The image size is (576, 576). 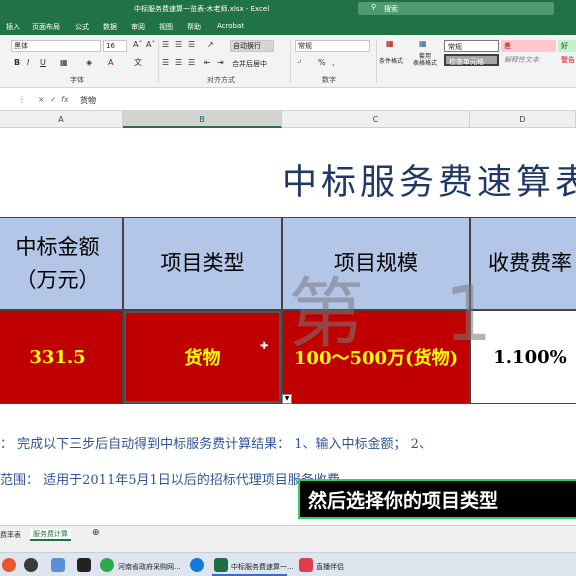 What do you see at coordinates (41, 99) in the screenshot?
I see `cancel-icon: ×` at bounding box center [41, 99].